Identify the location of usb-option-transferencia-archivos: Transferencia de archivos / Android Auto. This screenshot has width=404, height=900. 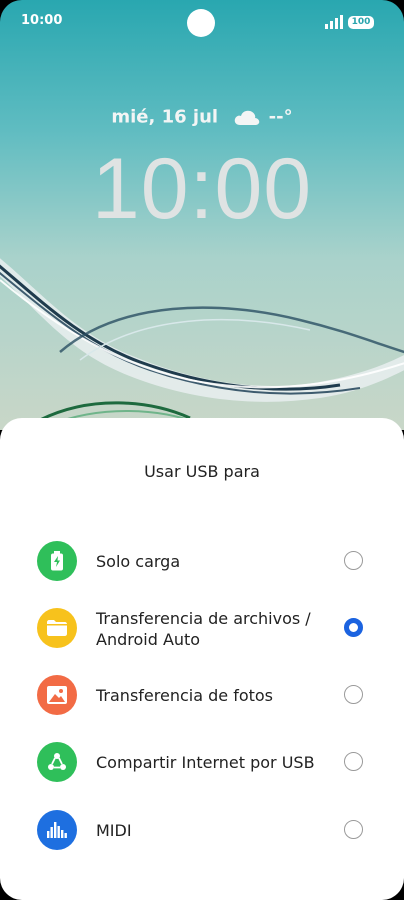
(202, 628).